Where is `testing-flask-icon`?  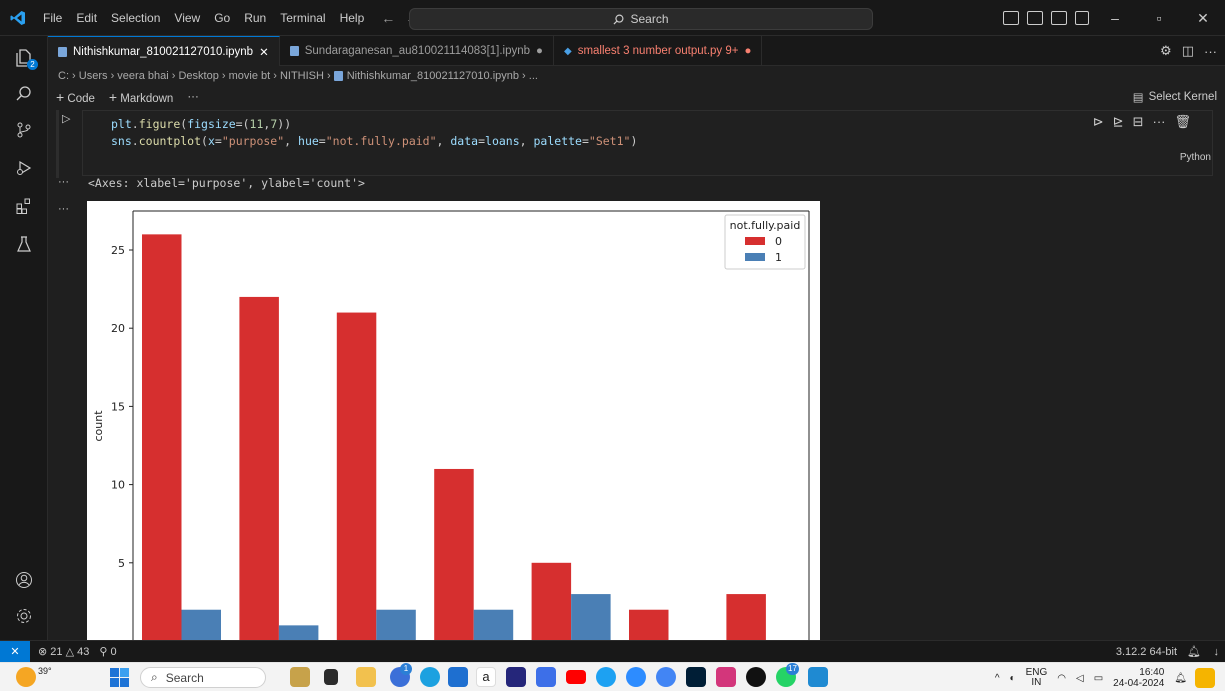 testing-flask-icon is located at coordinates (24, 244).